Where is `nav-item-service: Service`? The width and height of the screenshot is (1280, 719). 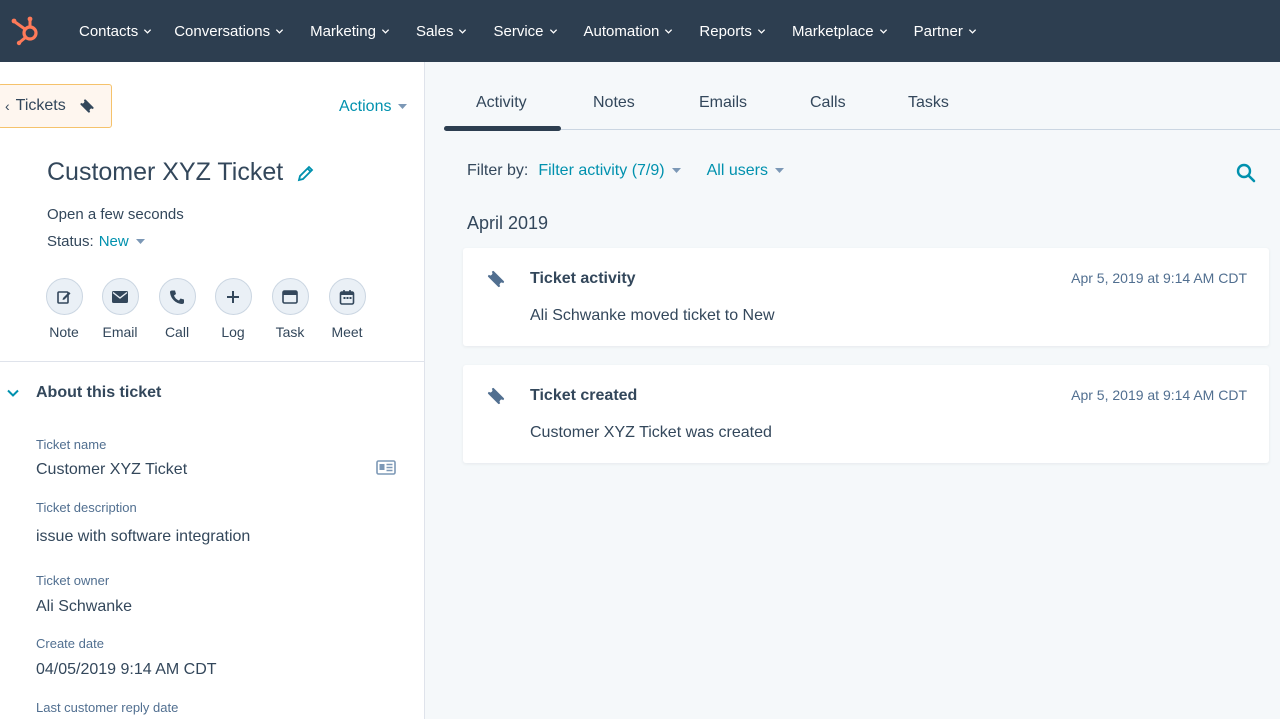 nav-item-service: Service is located at coordinates (525, 31).